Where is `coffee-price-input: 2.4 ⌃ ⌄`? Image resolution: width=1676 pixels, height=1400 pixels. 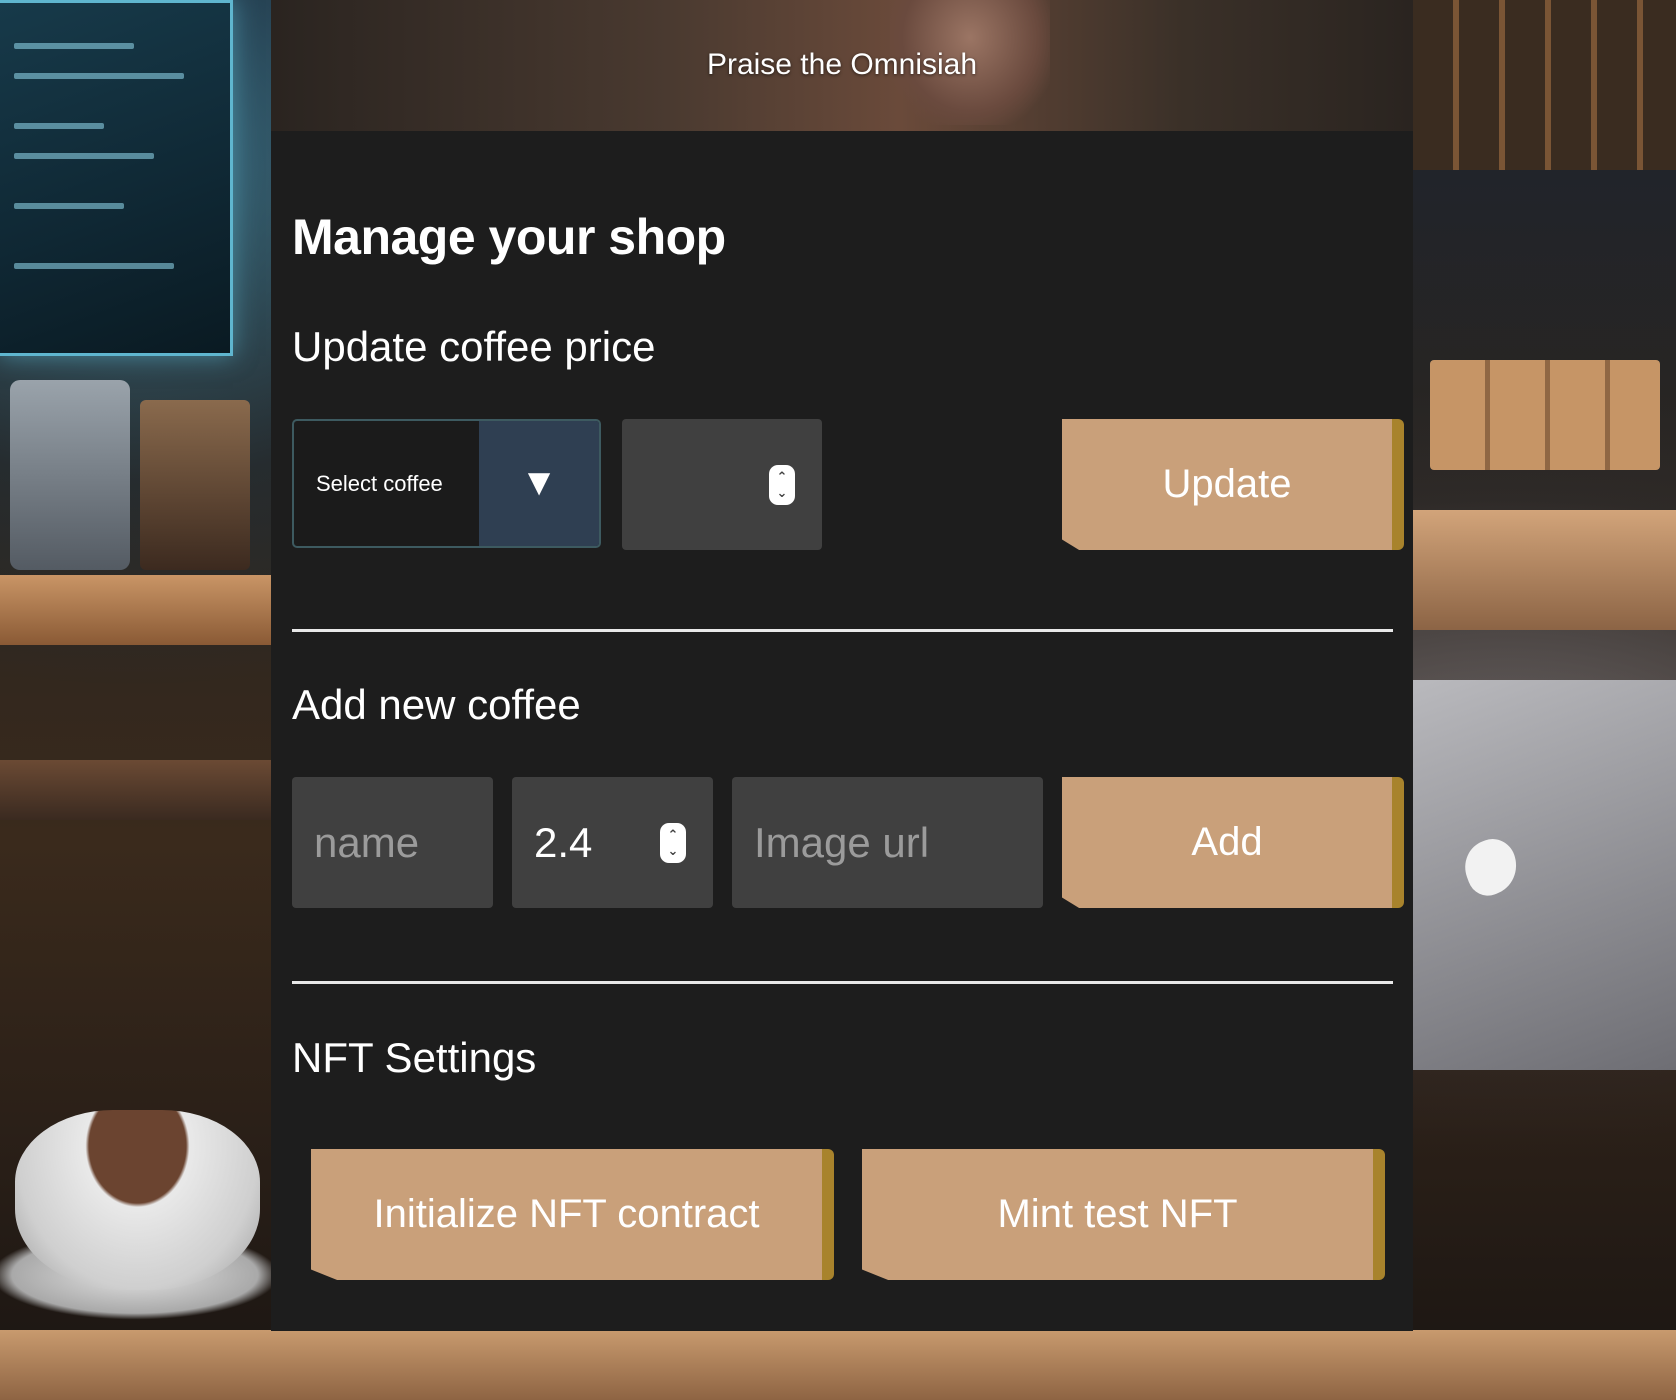
coffee-price-input: 2.4 ⌃ ⌄ is located at coordinates (612, 842).